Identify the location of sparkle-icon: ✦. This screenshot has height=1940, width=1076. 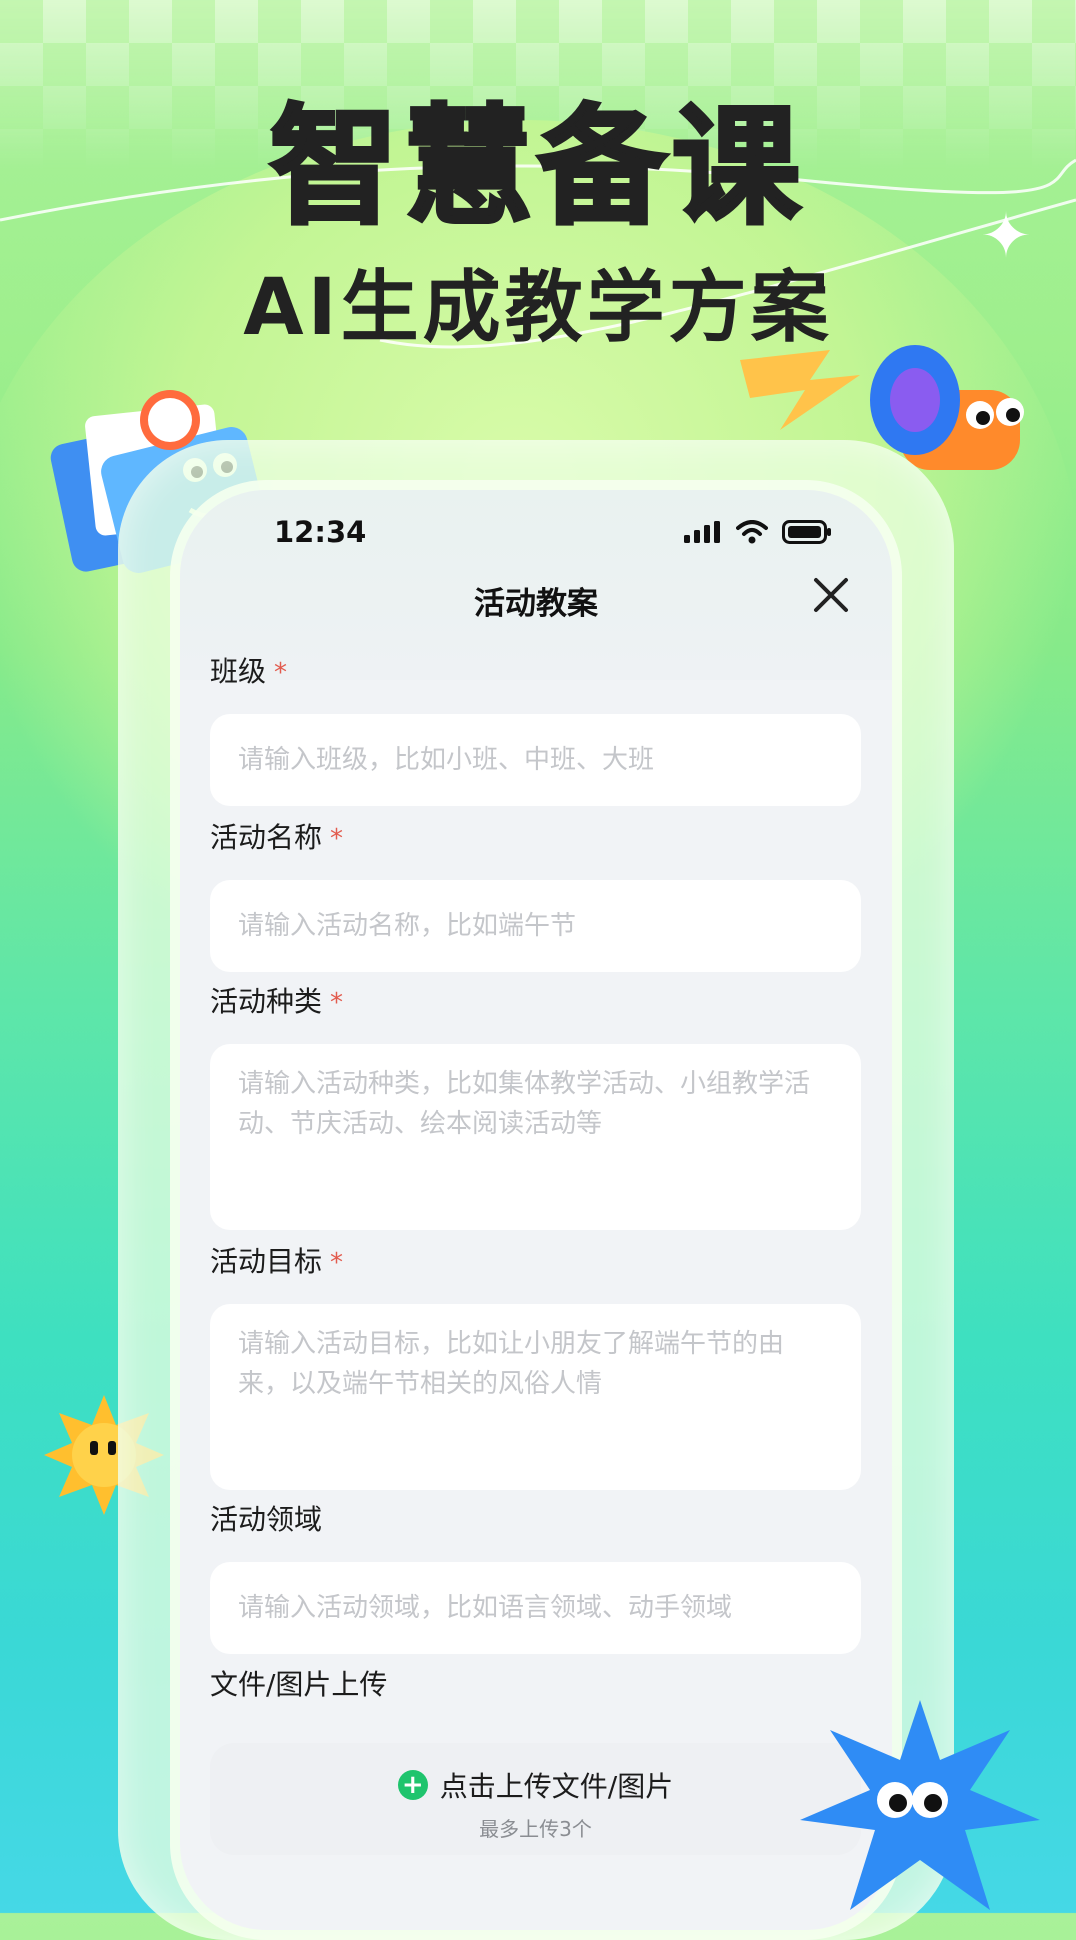
(1006, 235).